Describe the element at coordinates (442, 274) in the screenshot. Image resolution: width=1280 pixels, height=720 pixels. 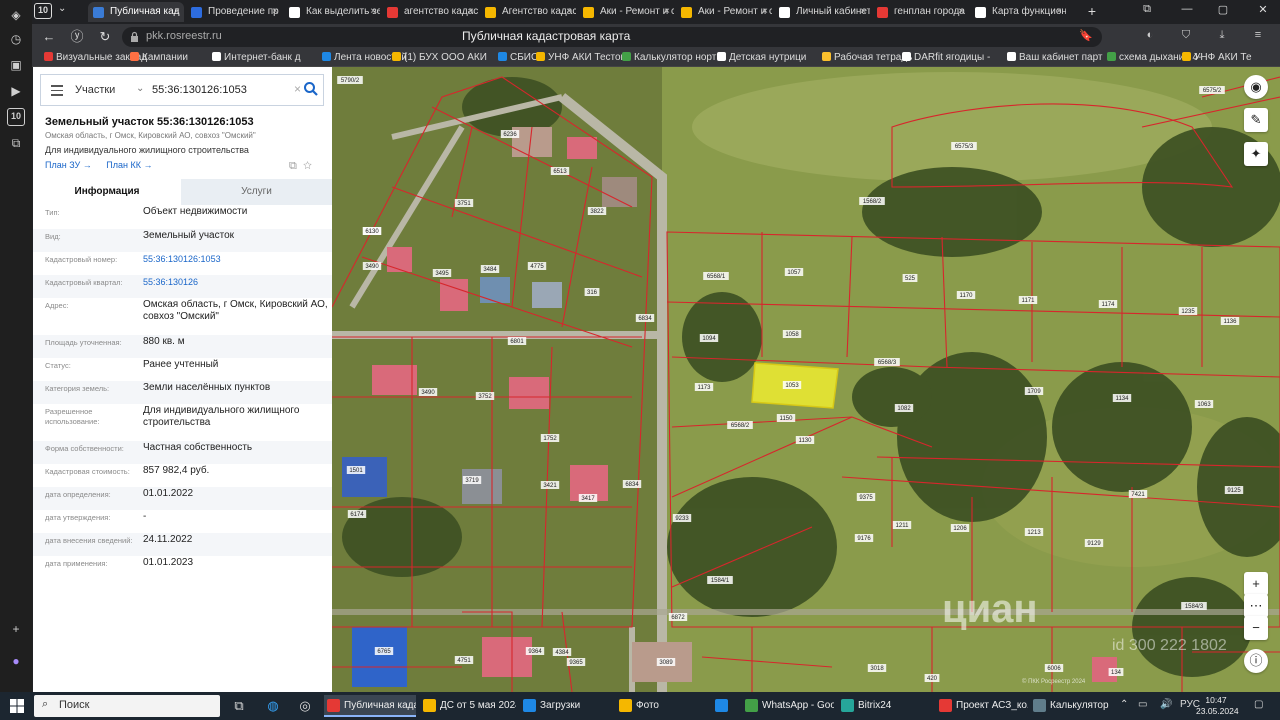
I see `parcel-number-label: 3495` at that location.